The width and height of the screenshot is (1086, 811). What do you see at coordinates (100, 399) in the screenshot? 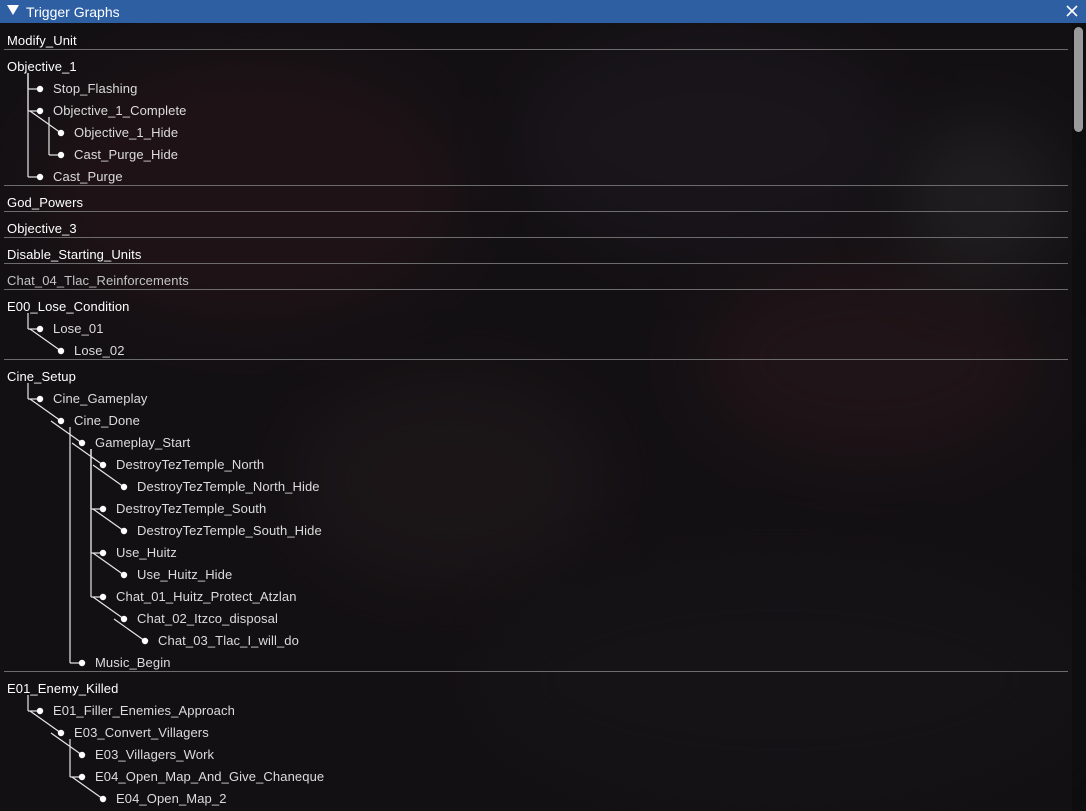
I see `trigger-child-item: Cine_Gameplay` at bounding box center [100, 399].